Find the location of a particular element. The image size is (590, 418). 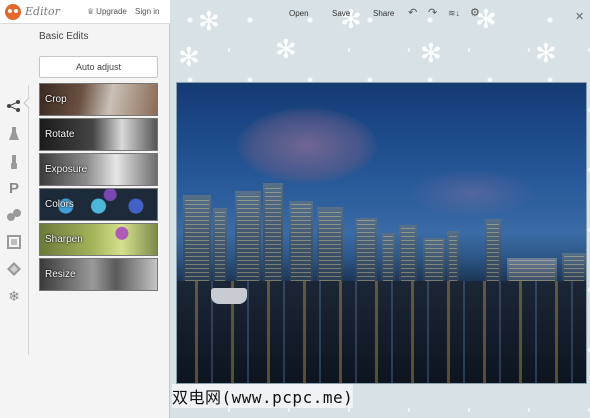

open-button: Open is located at coordinates (299, 13).